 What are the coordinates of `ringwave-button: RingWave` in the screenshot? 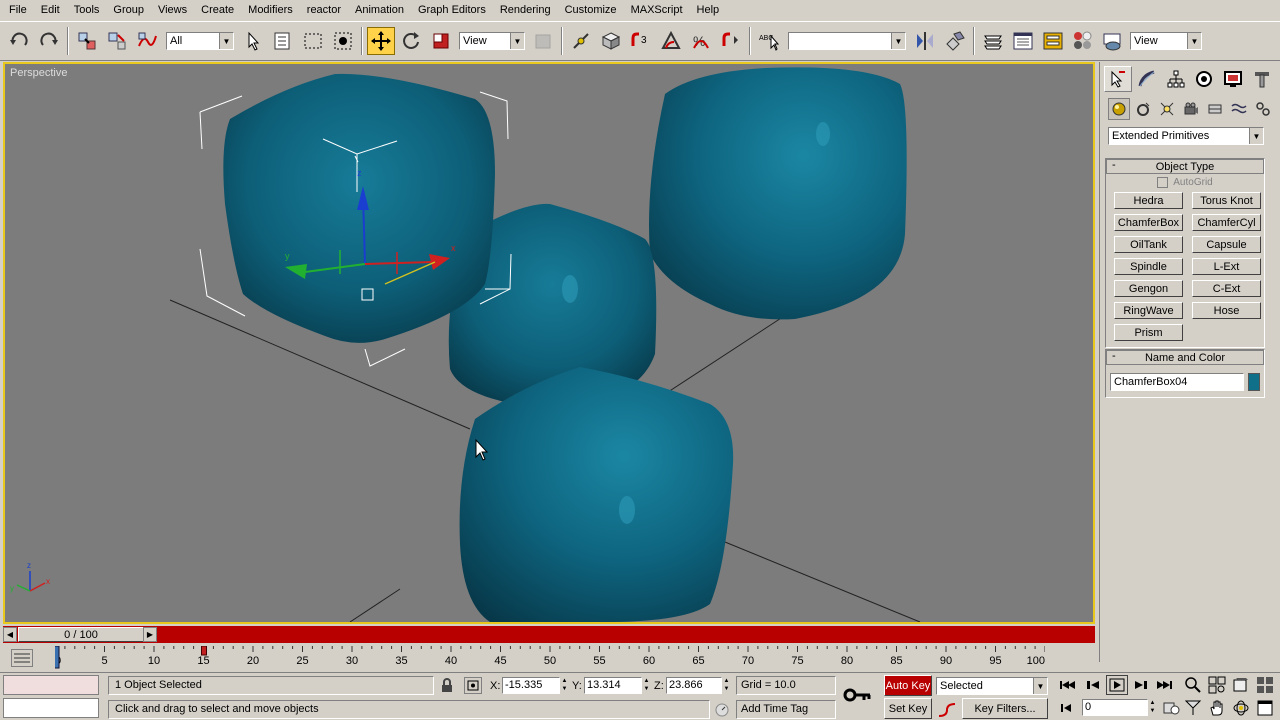 It's located at (1148, 310).